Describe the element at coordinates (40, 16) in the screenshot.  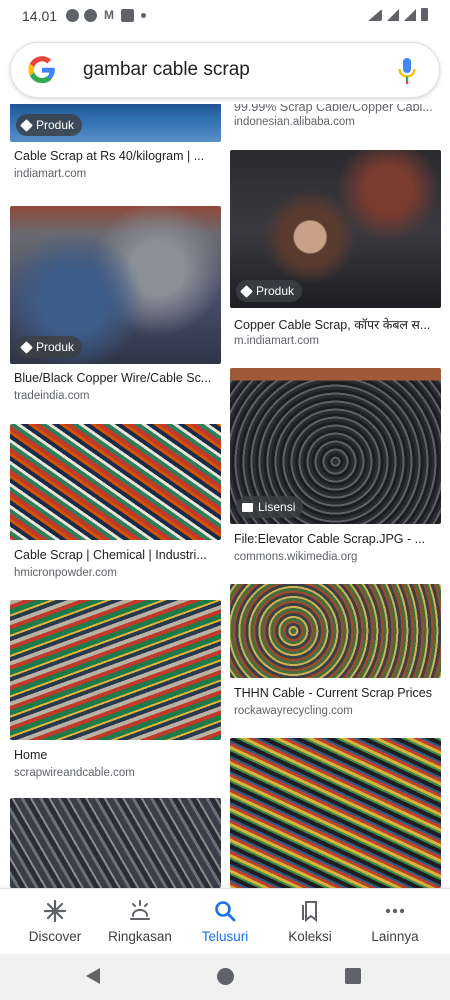
I see `status-time: 14.01` at that location.